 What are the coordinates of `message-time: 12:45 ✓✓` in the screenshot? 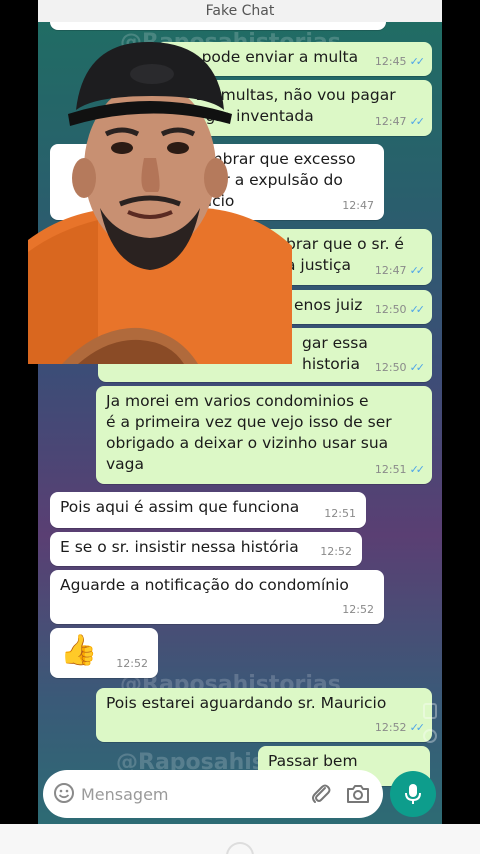 It's located at (400, 61).